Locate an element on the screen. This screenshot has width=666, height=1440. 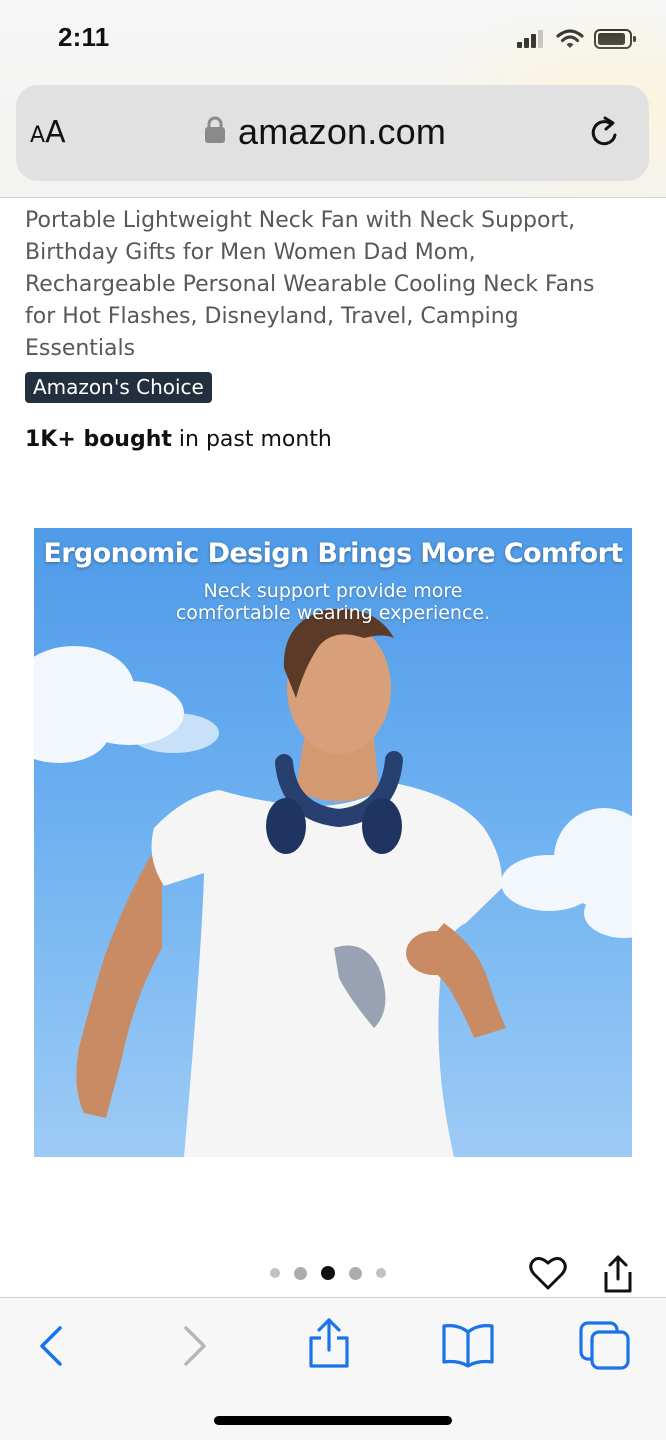
amazons-choice-badge: Amazon's Choice is located at coordinates (118, 387).